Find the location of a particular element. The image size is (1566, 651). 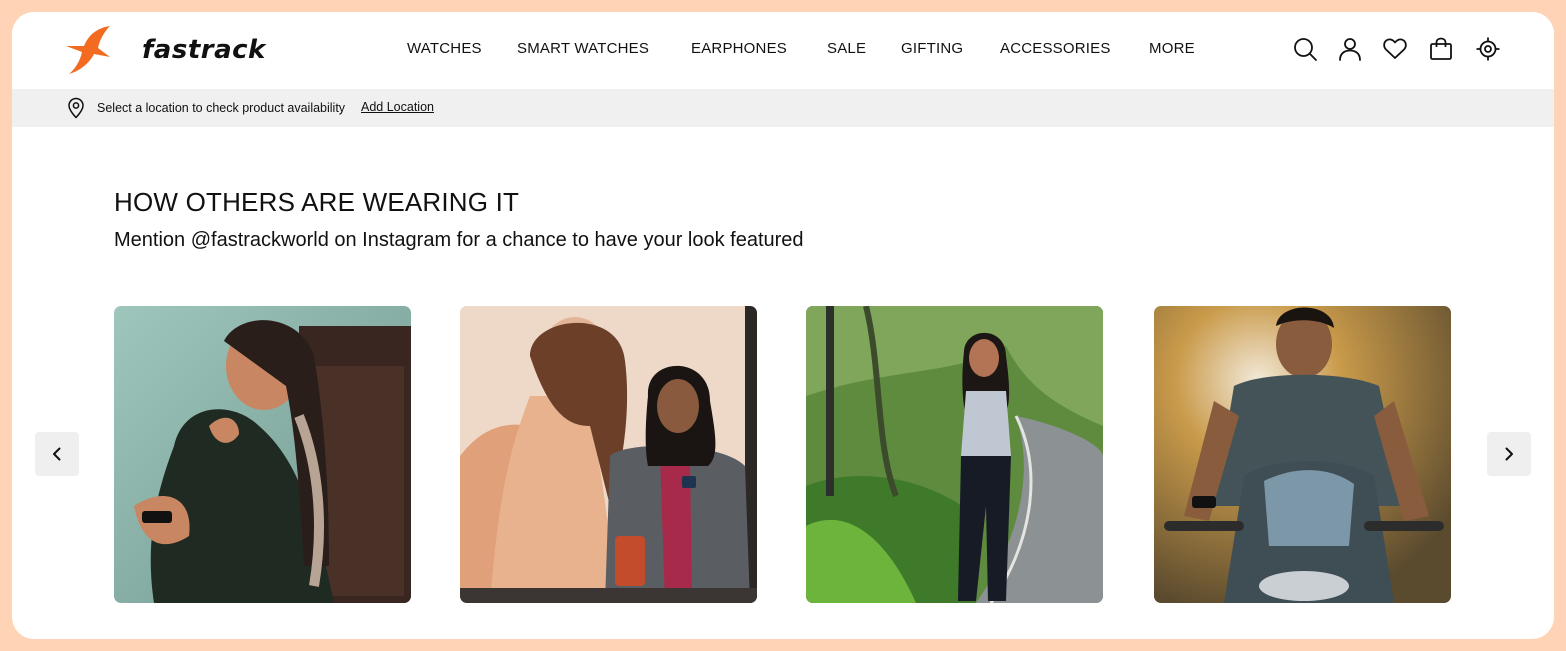

add-location-link: Add Location is located at coordinates (397, 107).